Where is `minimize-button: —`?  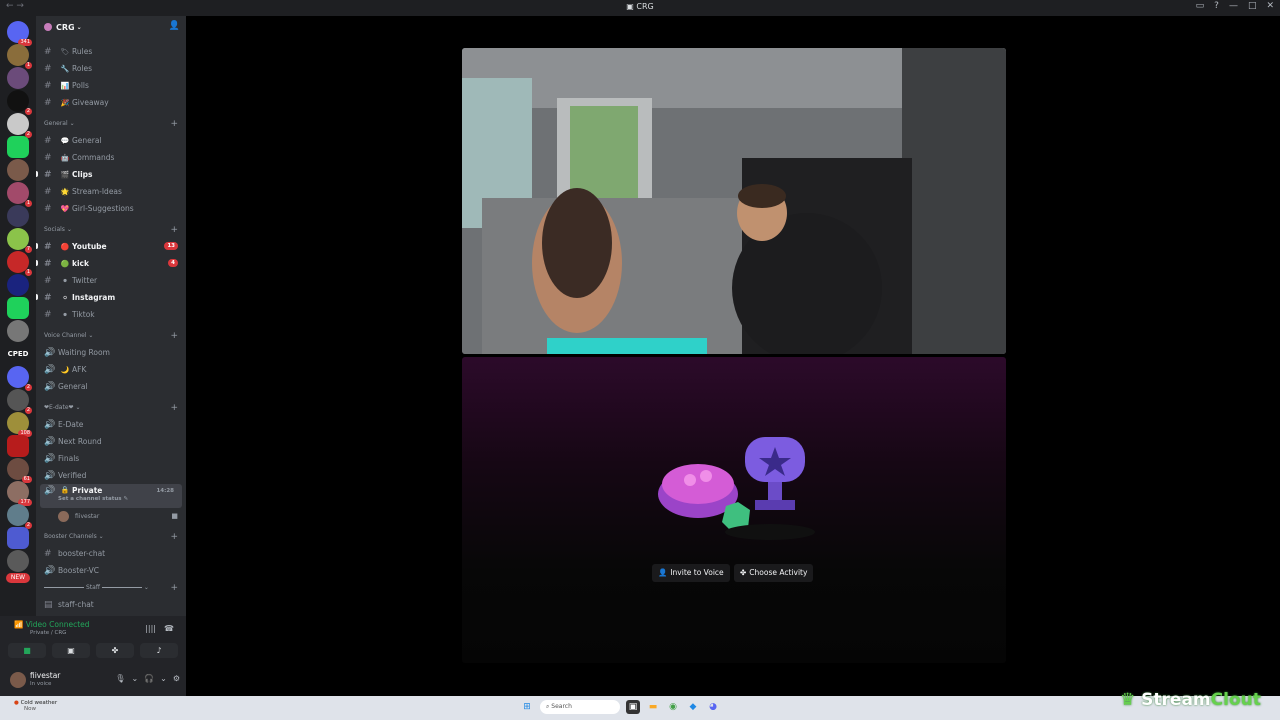 minimize-button: — is located at coordinates (1233, 6).